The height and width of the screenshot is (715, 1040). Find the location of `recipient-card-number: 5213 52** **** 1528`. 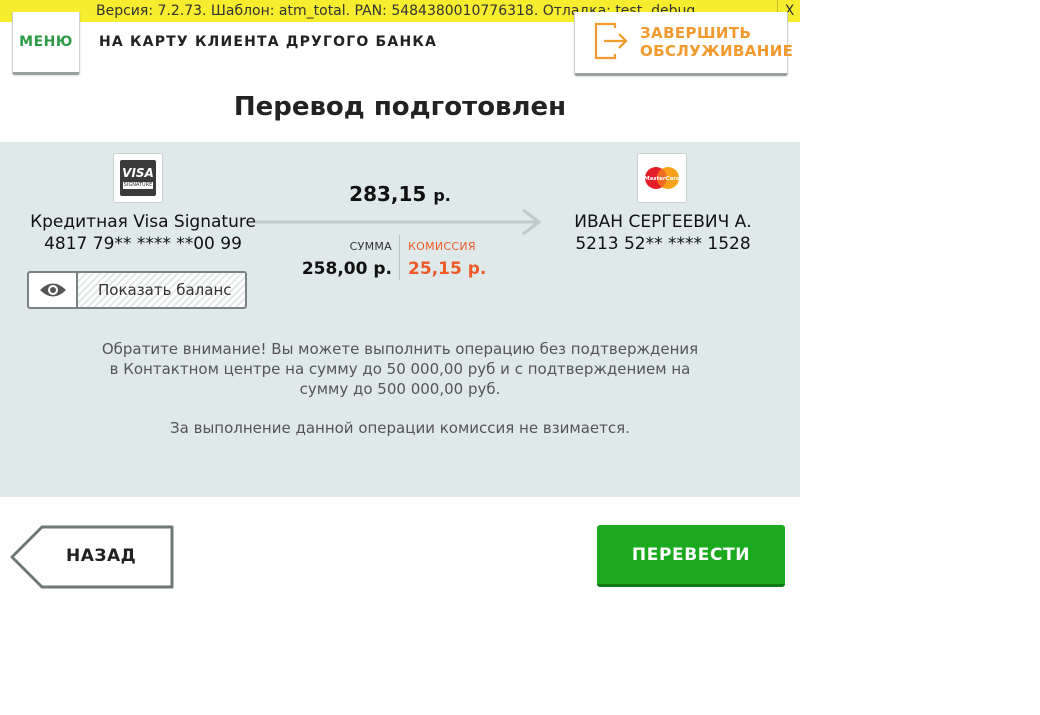

recipient-card-number: 5213 52** **** 1528 is located at coordinates (663, 244).